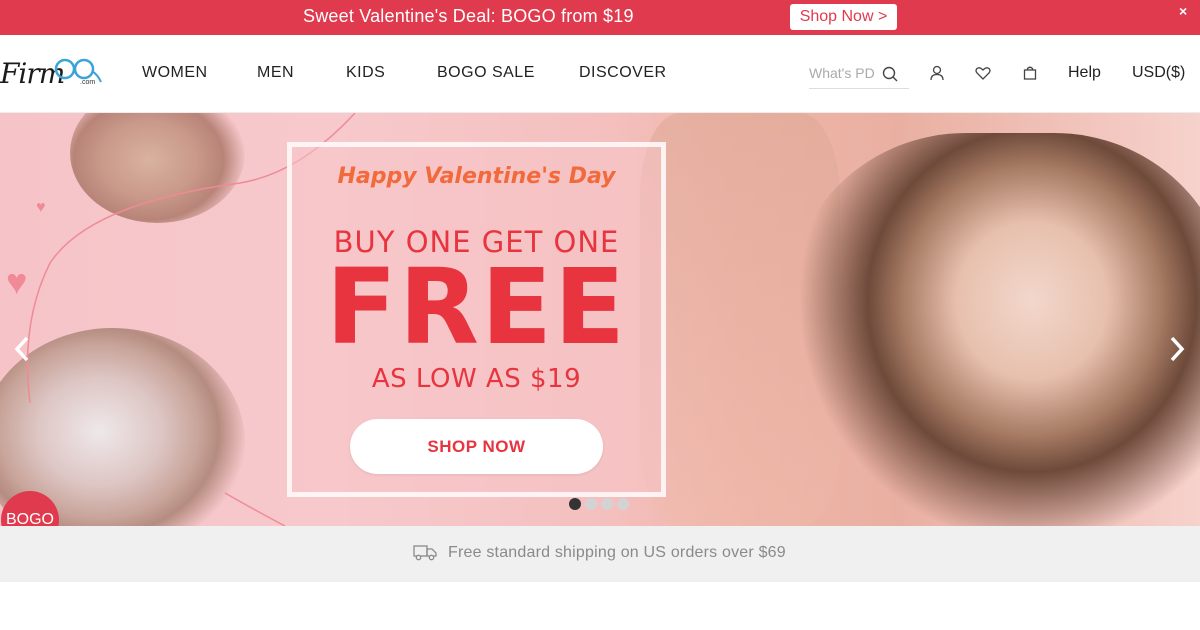  What do you see at coordinates (78, 70) in the screenshot?
I see `logo-oo-mark` at bounding box center [78, 70].